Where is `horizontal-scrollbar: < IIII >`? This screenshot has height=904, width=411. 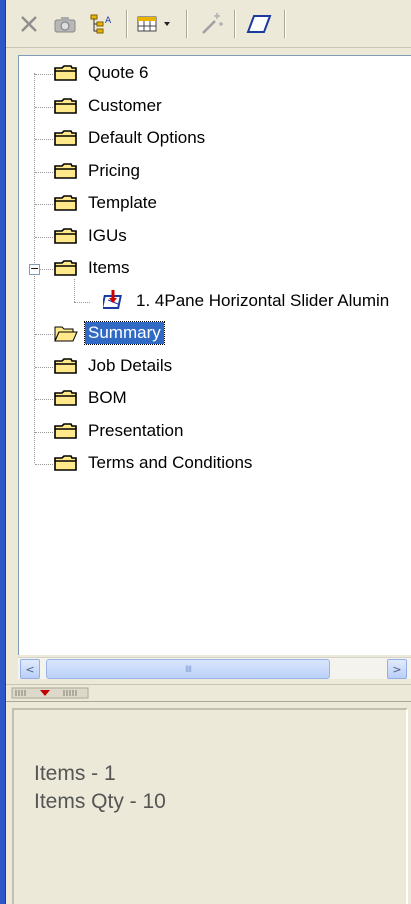 horizontal-scrollbar: < IIII > is located at coordinates (214, 668).